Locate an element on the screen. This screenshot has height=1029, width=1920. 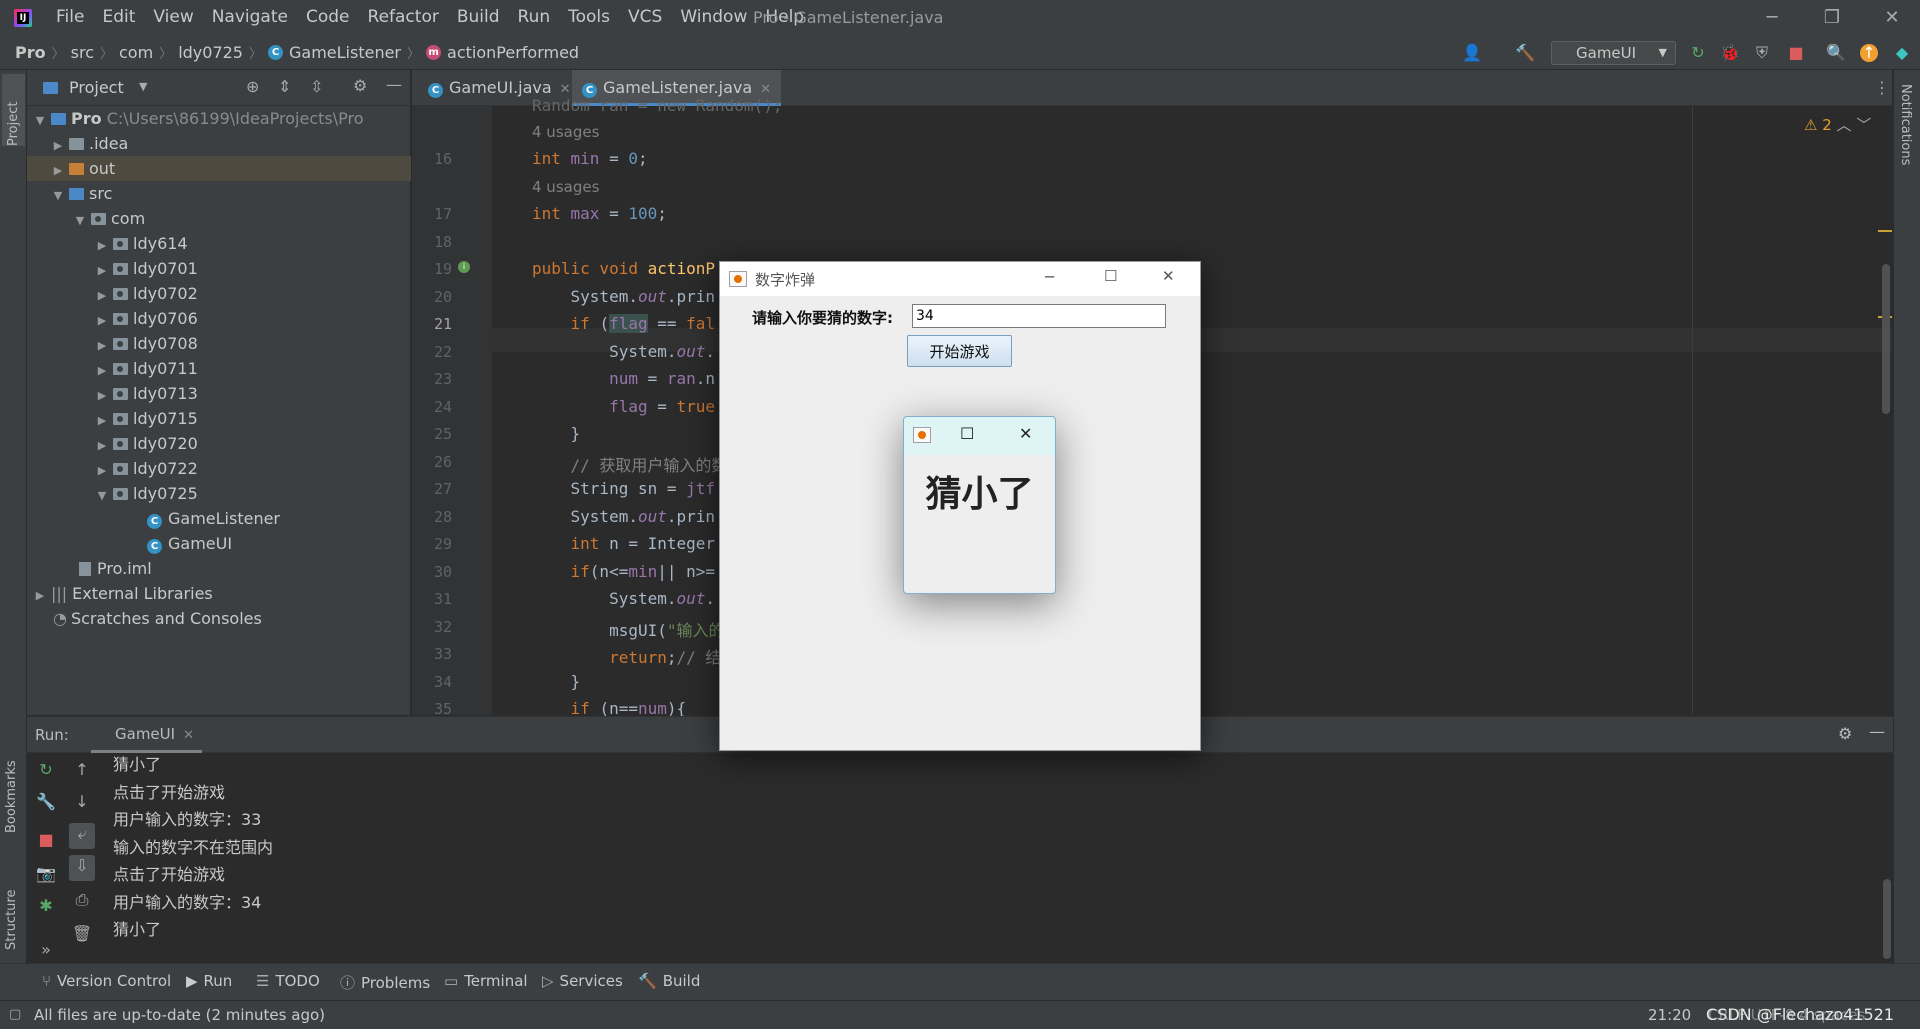
tree-item-package: ▶ ldy0722 is located at coordinates (219, 468).